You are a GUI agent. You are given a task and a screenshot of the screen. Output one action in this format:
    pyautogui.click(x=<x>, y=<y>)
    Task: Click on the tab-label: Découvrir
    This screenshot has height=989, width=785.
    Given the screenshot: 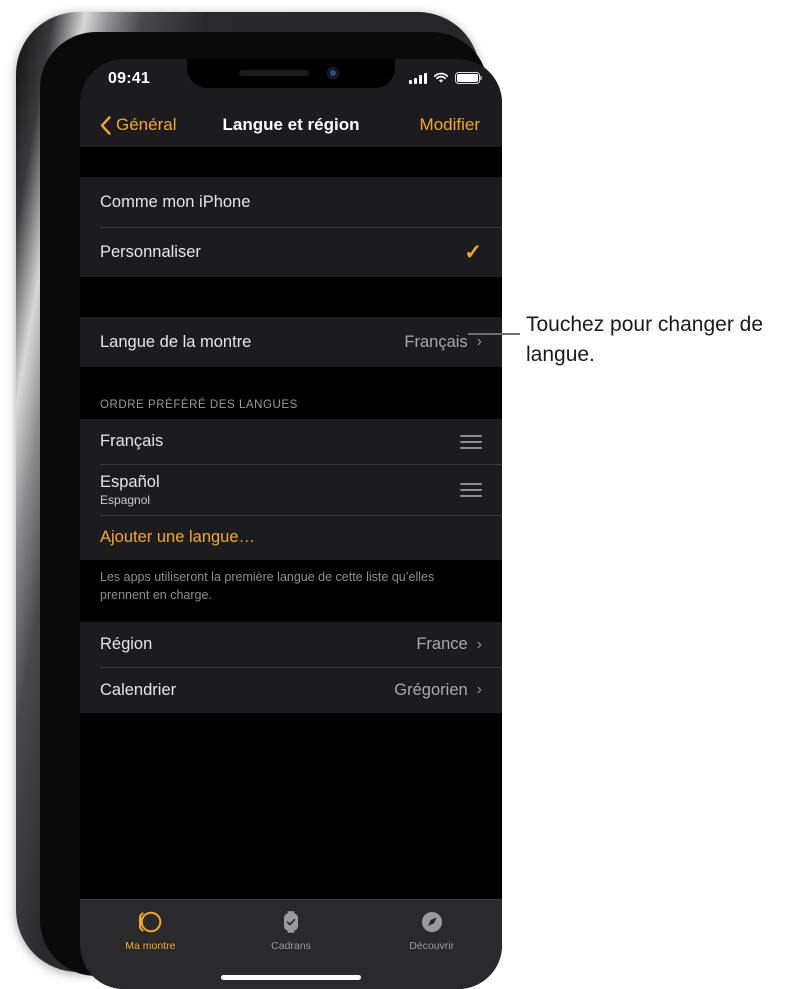 What is the action you would take?
    pyautogui.click(x=432, y=946)
    